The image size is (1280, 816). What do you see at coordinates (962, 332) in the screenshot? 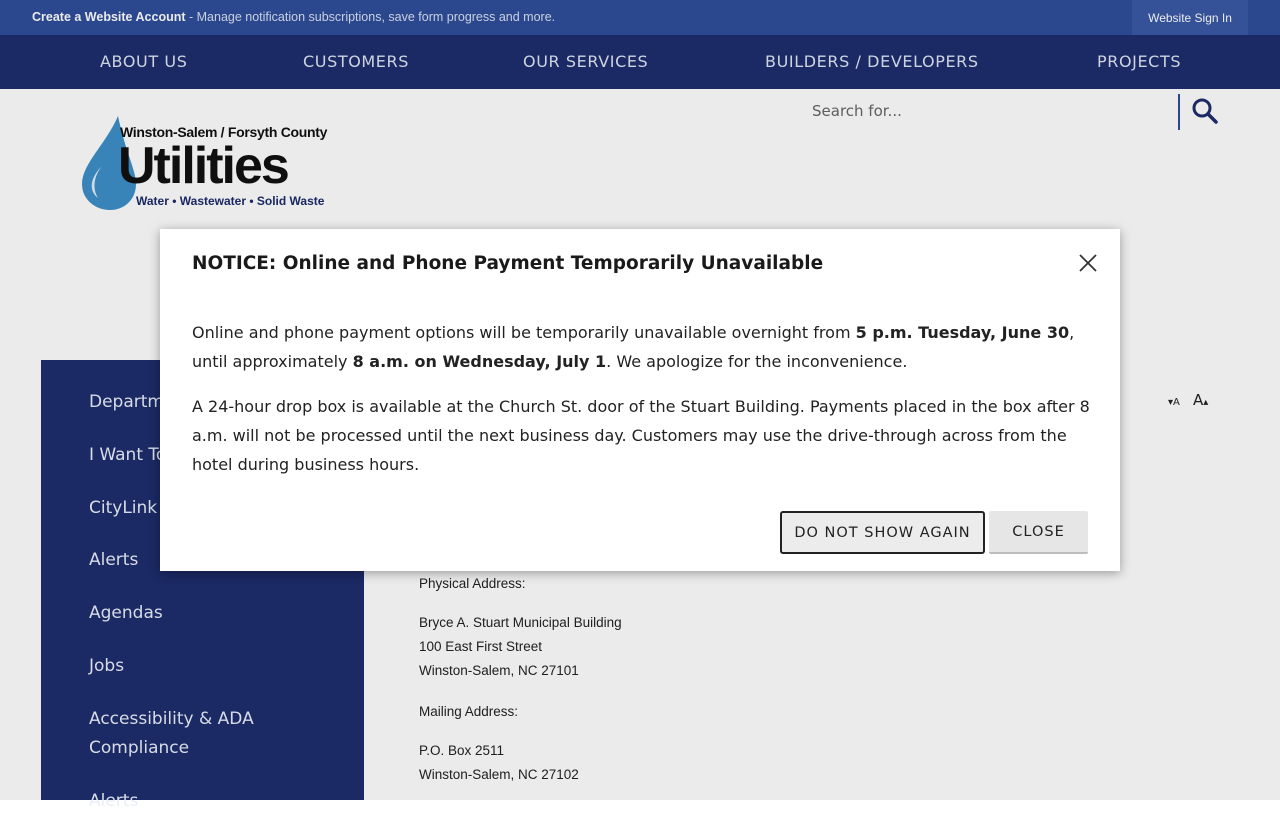
I see `p1-start-time: 5 p.m. Tuesday, June 30` at bounding box center [962, 332].